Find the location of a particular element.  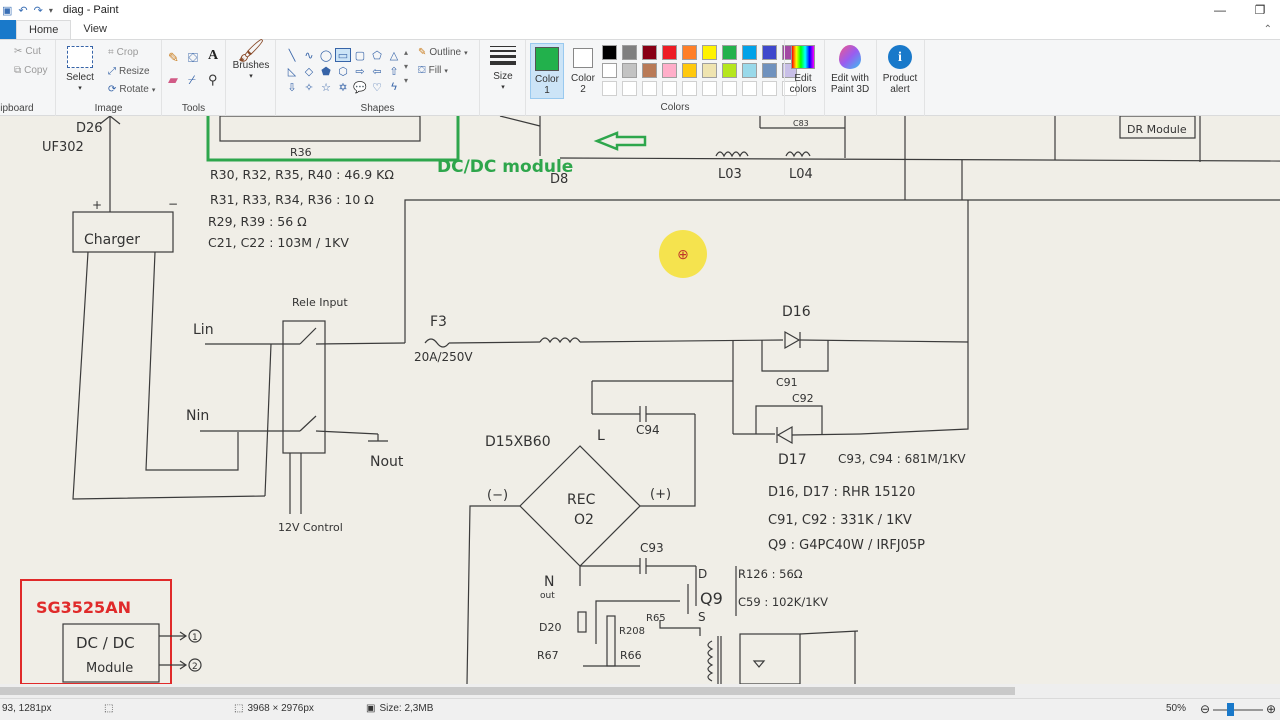

six-point-star-shape-icon: ✡ is located at coordinates (343, 87).